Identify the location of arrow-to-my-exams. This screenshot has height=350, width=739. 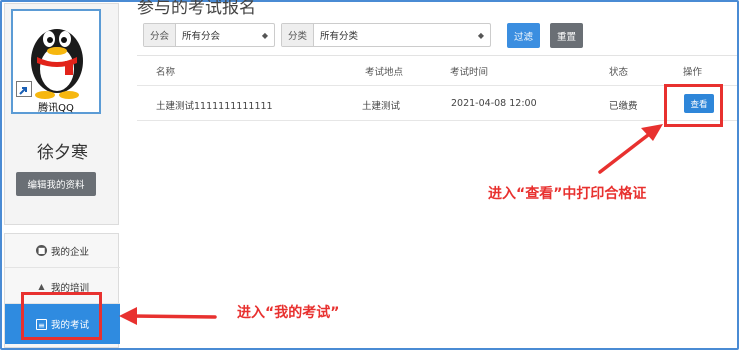
(168, 316).